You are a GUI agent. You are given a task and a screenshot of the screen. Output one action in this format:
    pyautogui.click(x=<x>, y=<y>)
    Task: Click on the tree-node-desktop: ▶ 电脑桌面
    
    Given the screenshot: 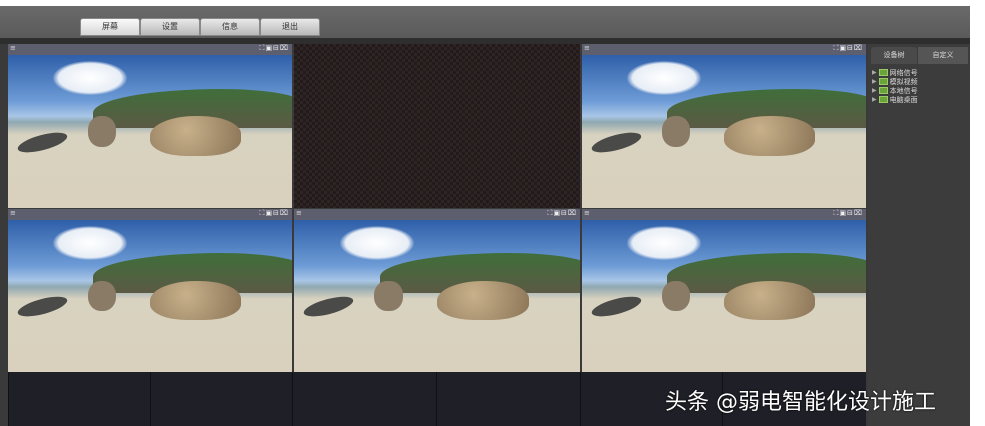 What is the action you would take?
    pyautogui.click(x=895, y=99)
    